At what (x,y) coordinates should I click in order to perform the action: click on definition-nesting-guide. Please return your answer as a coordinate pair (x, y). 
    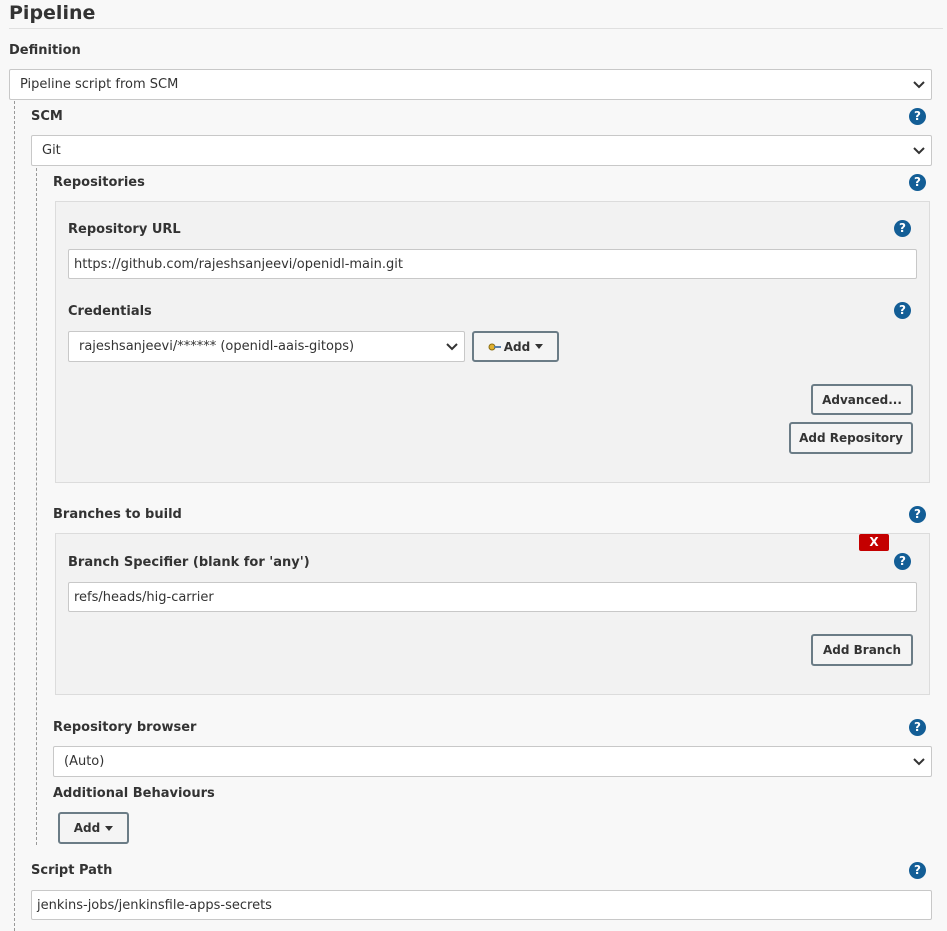
    Looking at the image, I should click on (14, 516).